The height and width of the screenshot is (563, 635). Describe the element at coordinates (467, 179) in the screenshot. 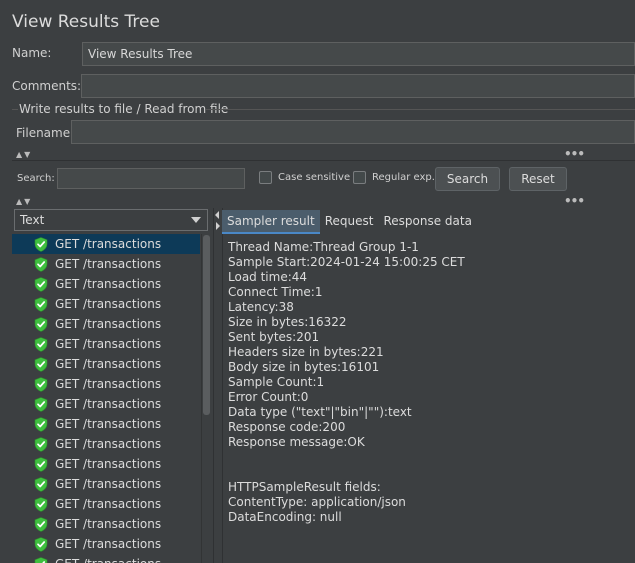

I see `search-button: Search` at that location.